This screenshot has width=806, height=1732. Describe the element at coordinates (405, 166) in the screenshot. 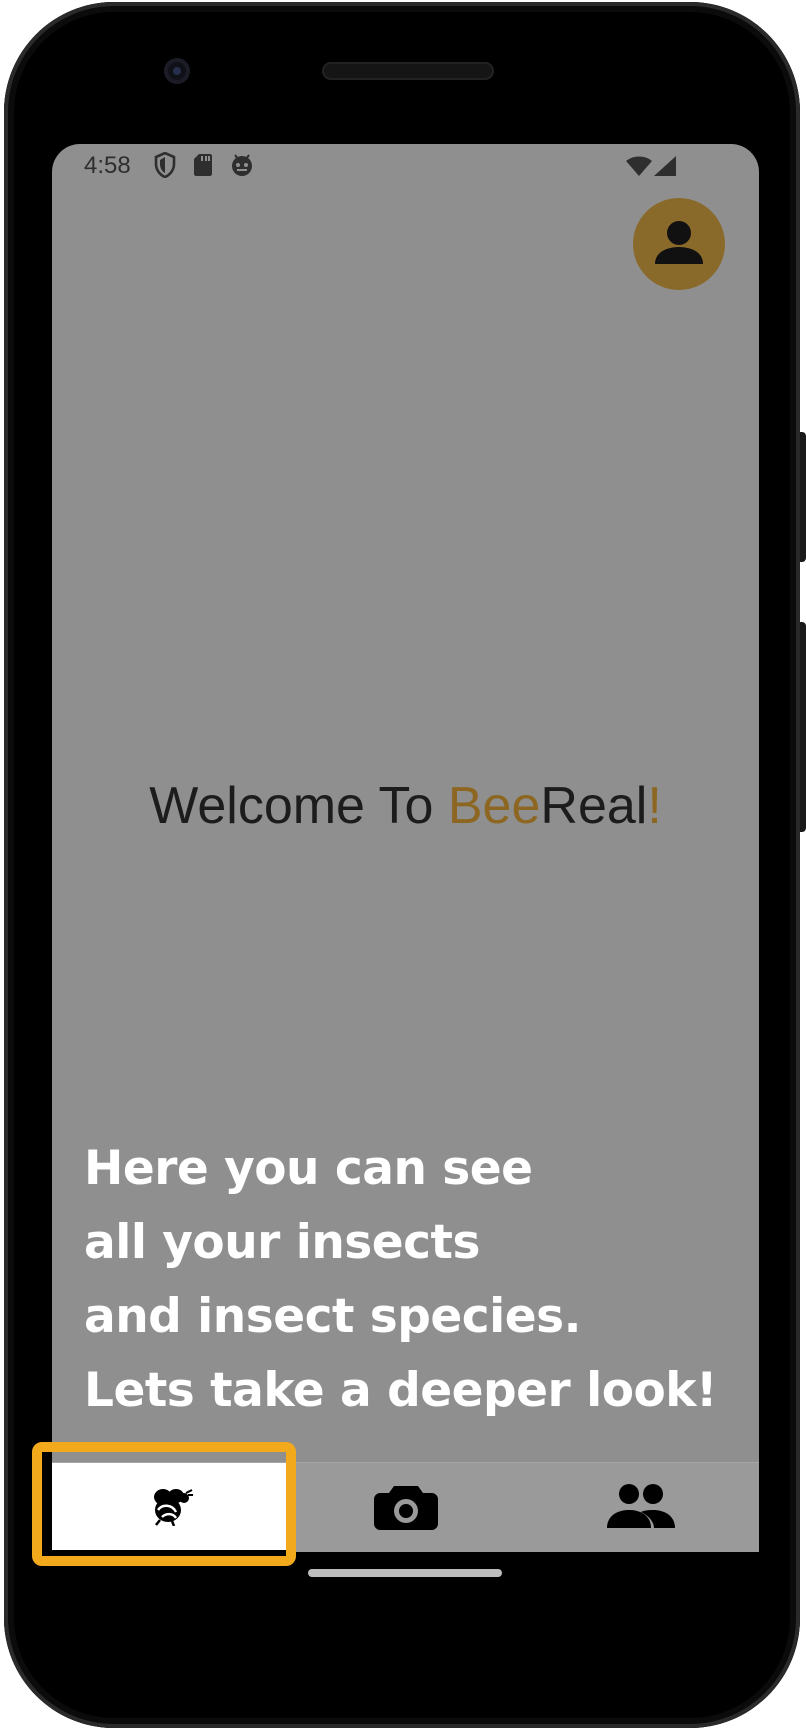

I see `status-bar: 4:58` at that location.